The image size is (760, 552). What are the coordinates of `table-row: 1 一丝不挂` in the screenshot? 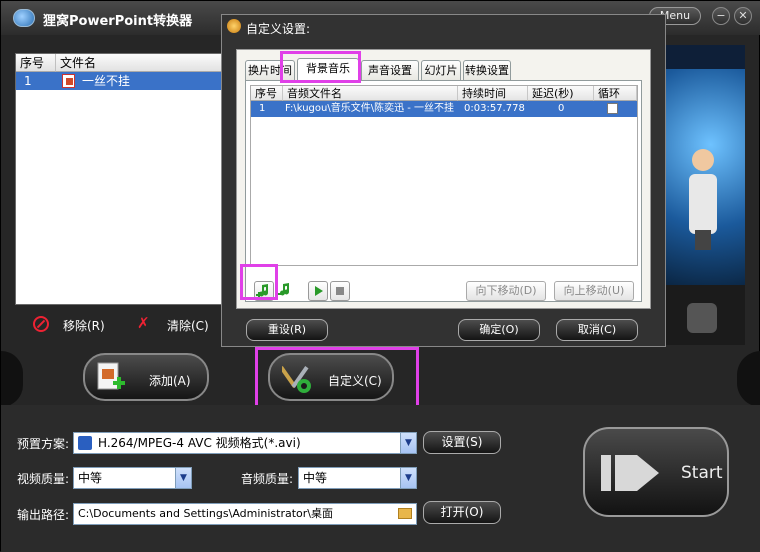 It's located at (122, 81).